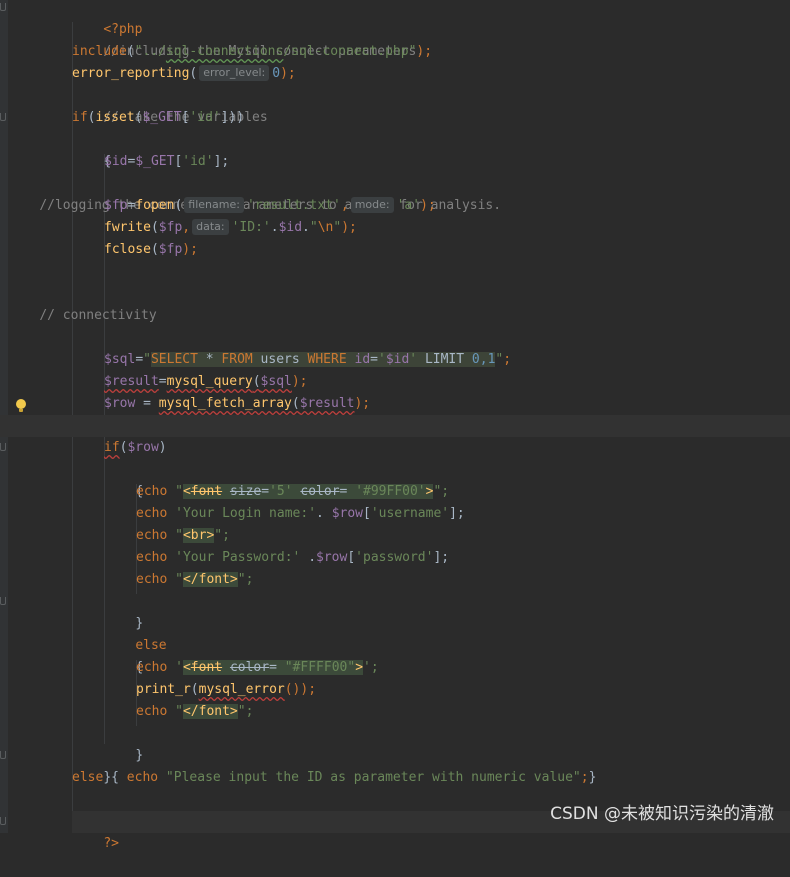 The width and height of the screenshot is (790, 877). I want to click on code-line: if(isset($_GET['id'])), so click(158, 118).